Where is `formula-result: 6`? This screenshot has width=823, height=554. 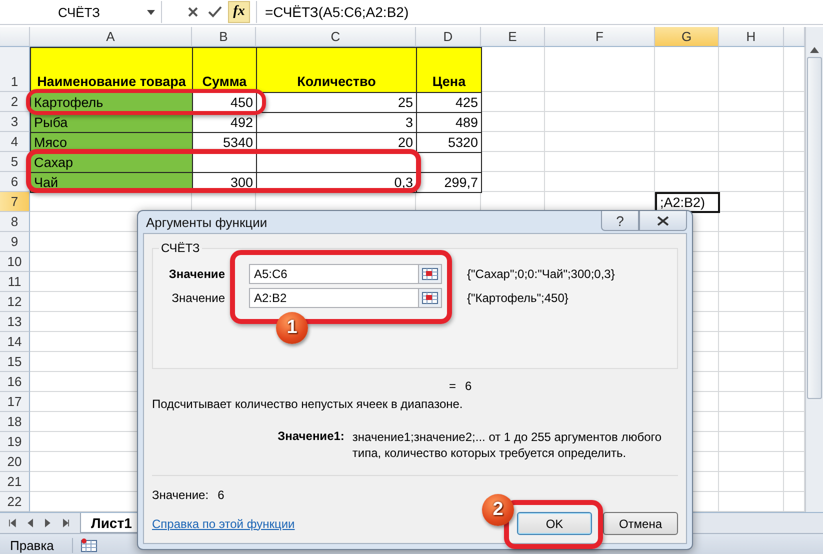 formula-result: 6 is located at coordinates (468, 386).